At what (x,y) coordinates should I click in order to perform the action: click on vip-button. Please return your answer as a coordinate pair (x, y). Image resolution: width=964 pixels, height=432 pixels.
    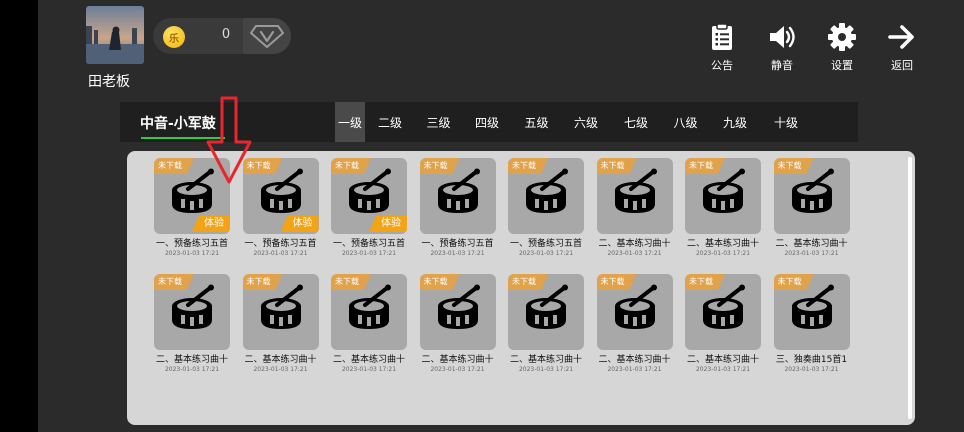
    Looking at the image, I should click on (267, 36).